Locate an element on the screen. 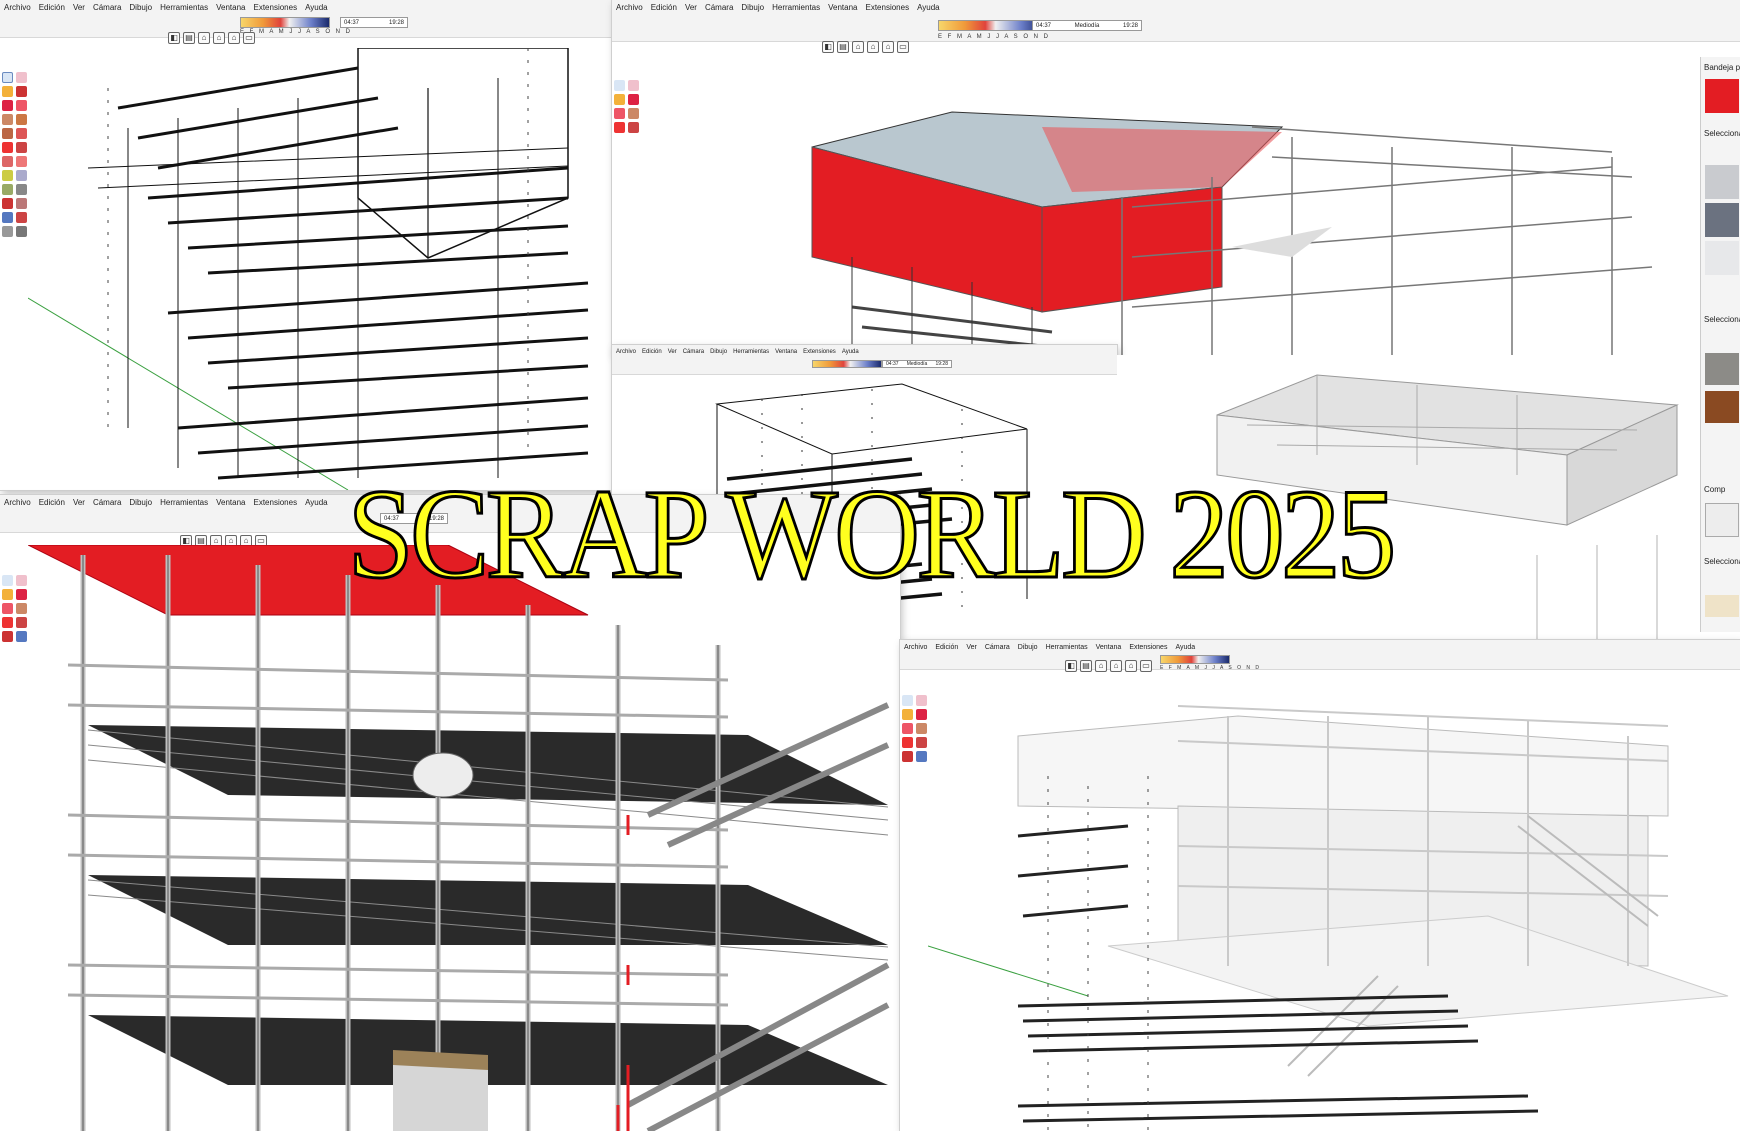  polygon-icon is located at coordinates (7, 133).